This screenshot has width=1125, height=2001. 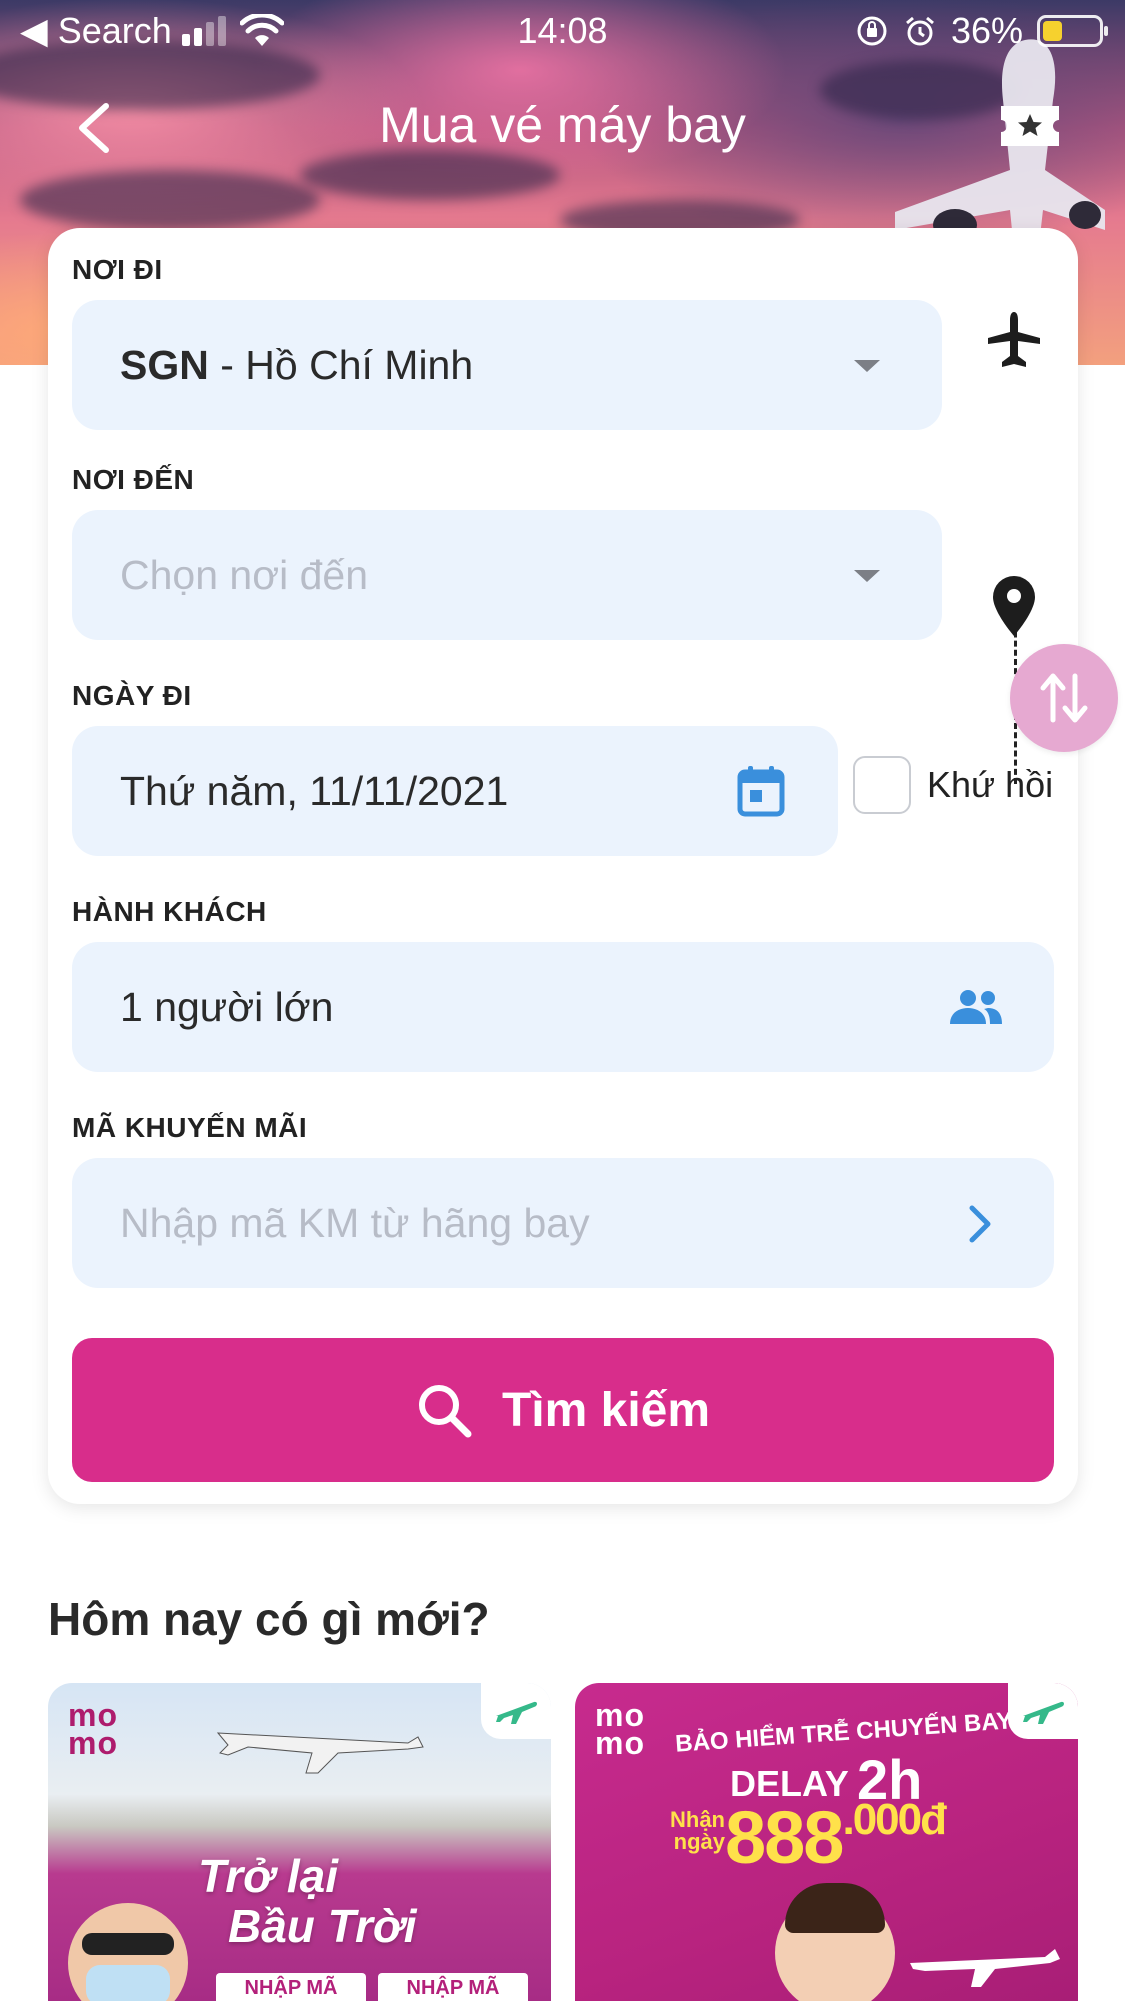 I want to click on swap-arrows-icon, so click(x=1064, y=698).